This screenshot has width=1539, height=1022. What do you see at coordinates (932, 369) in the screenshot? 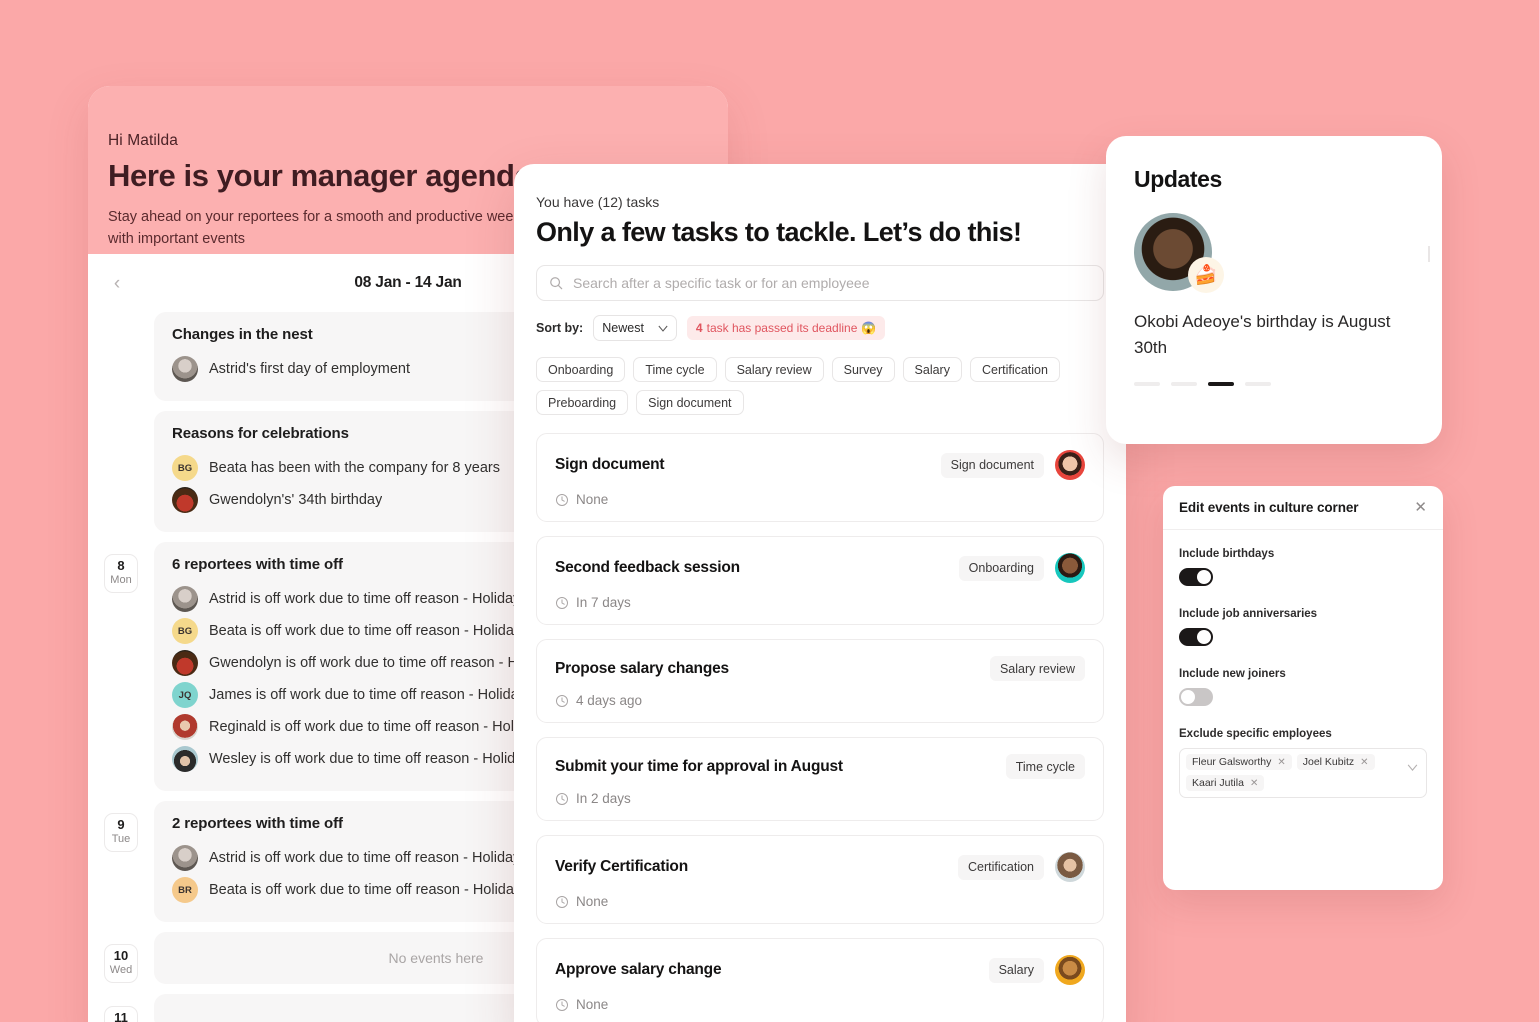
I see `filter-chip: Salary` at bounding box center [932, 369].